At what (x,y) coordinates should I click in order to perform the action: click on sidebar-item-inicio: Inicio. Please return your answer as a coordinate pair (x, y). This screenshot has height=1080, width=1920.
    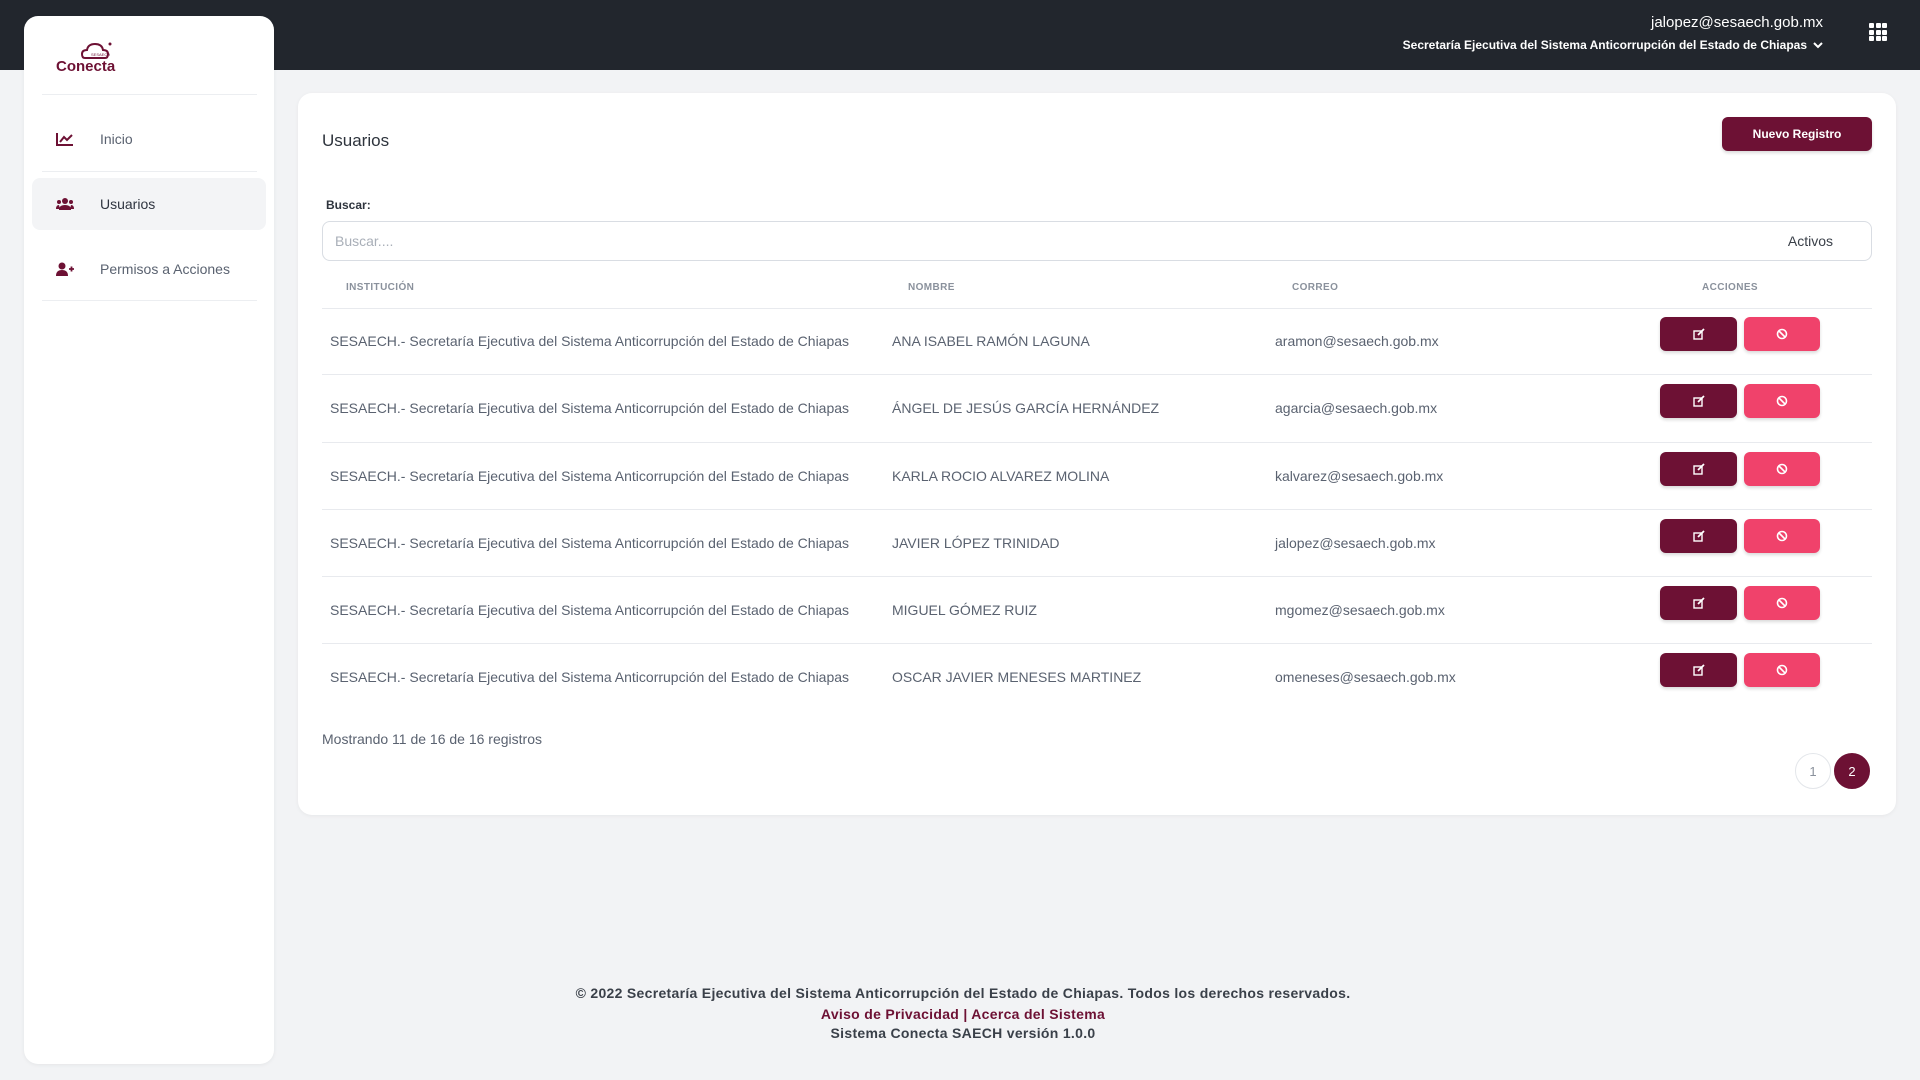
    Looking at the image, I should click on (149, 139).